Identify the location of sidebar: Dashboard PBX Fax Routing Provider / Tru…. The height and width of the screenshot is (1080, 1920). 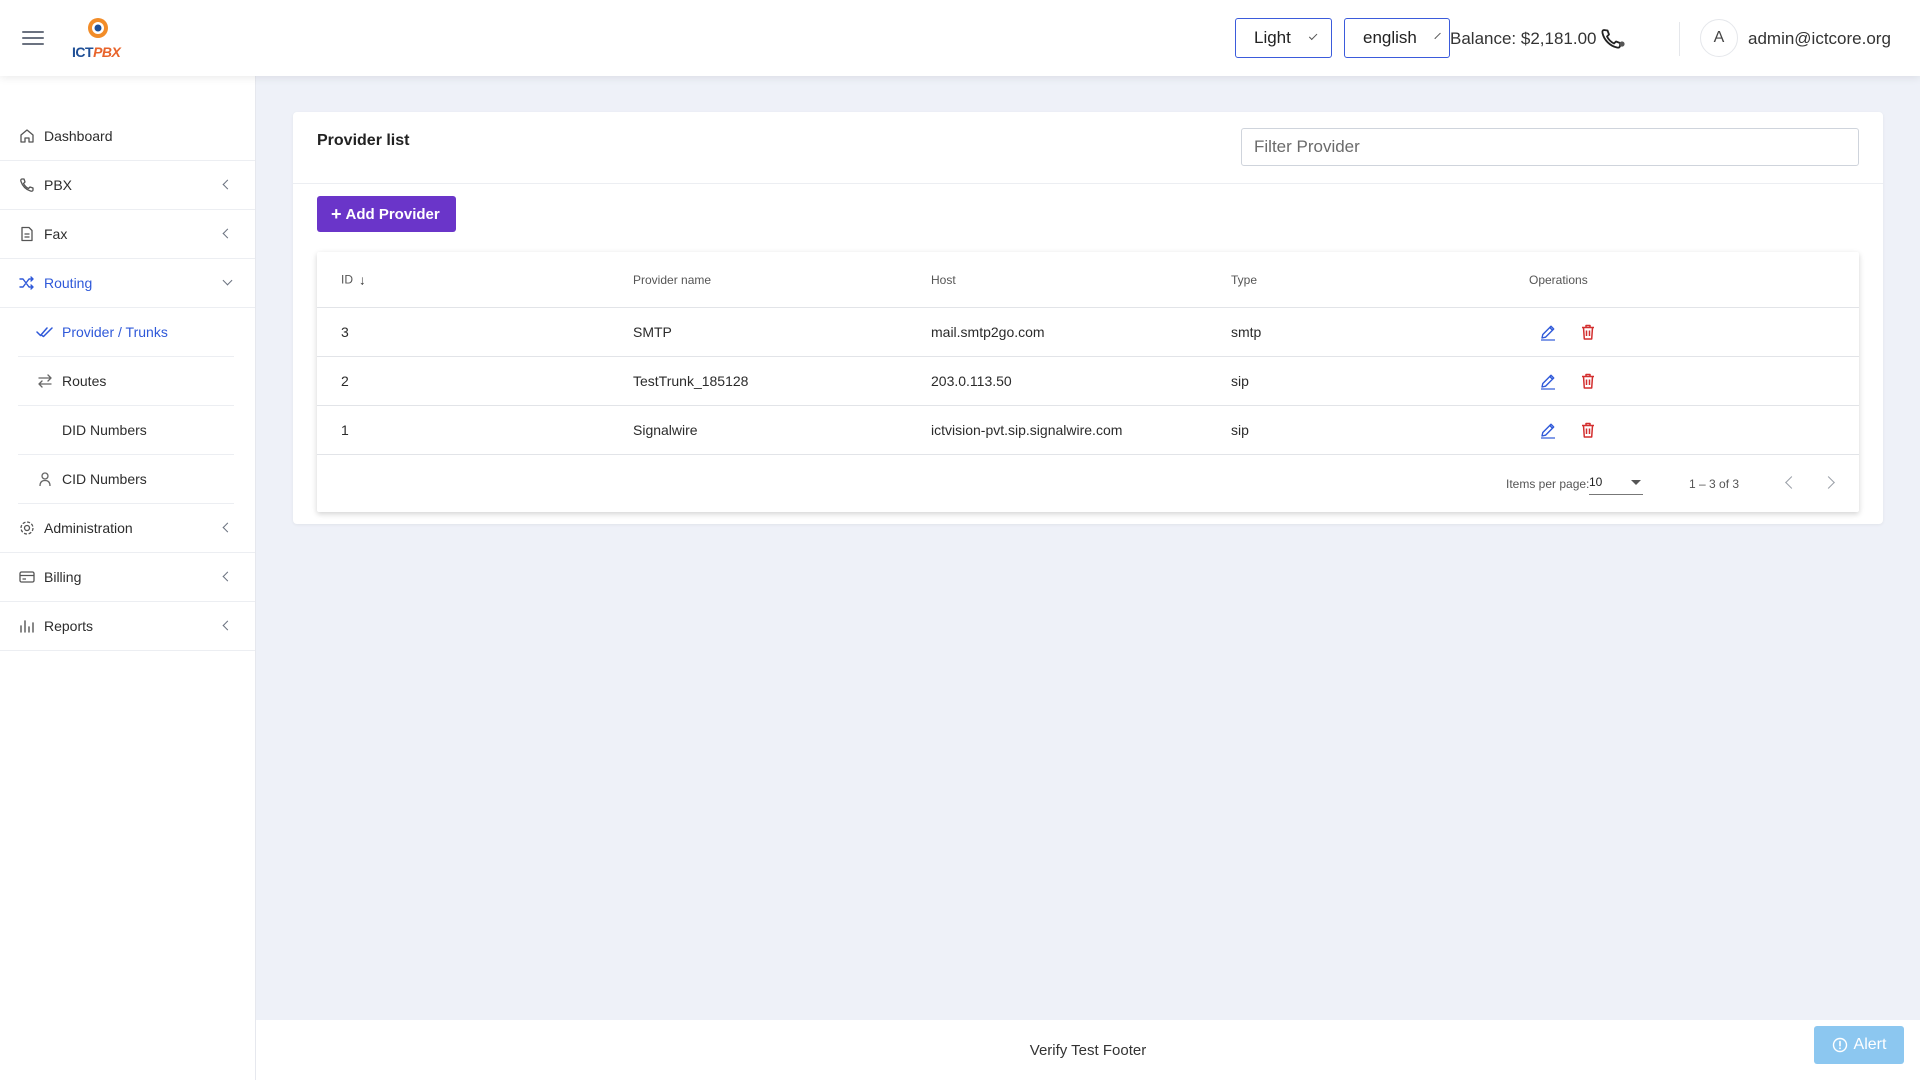
(128, 578).